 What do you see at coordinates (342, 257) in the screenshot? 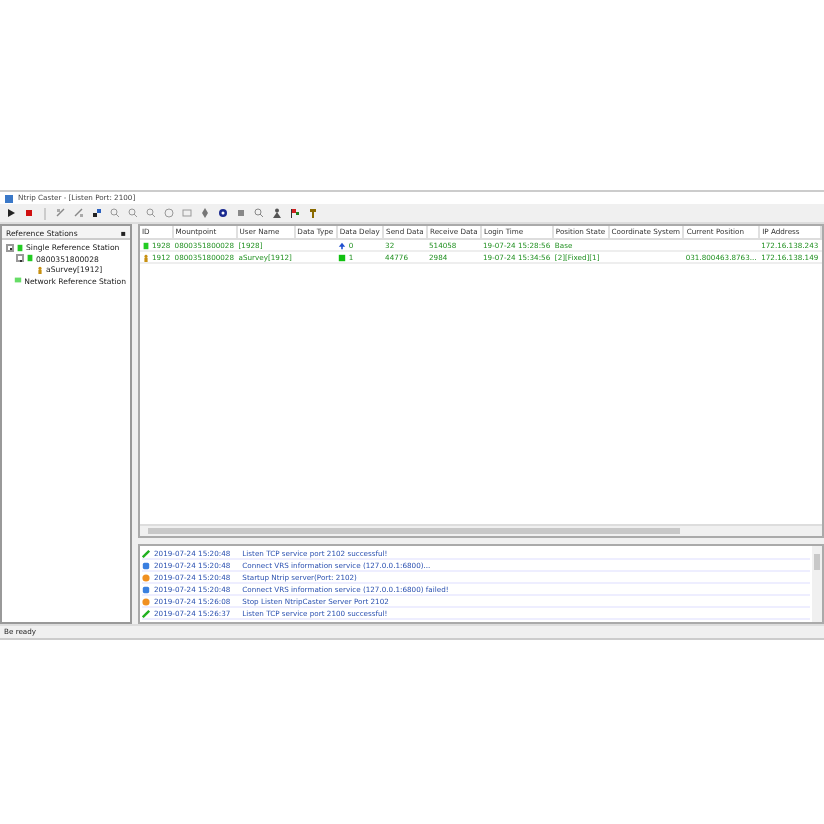
I see `square-icon` at bounding box center [342, 257].